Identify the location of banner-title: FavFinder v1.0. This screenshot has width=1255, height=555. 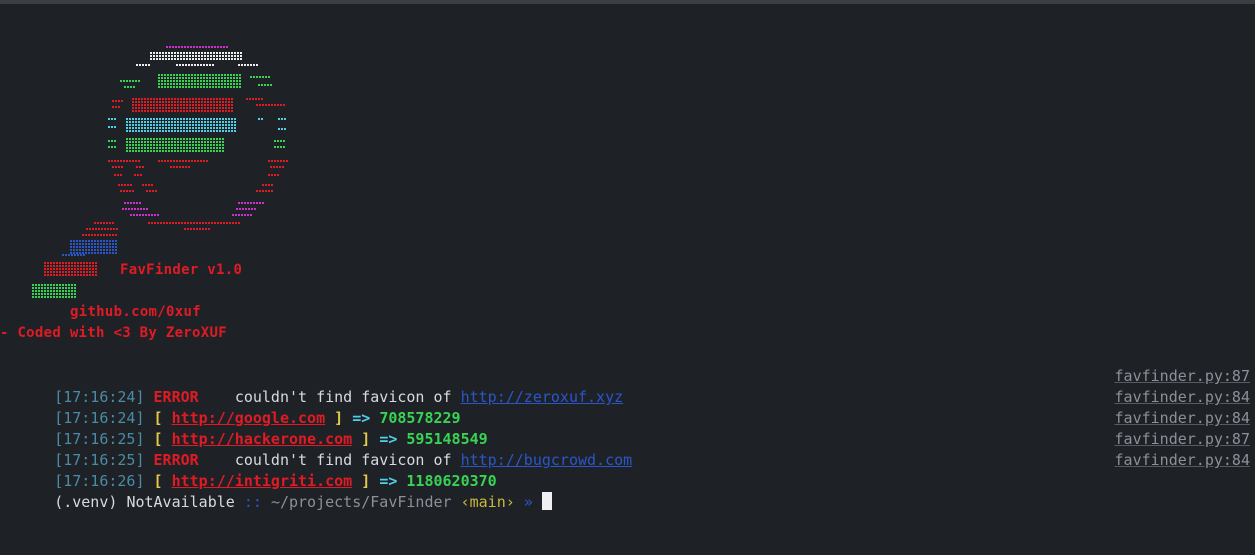
(181, 270).